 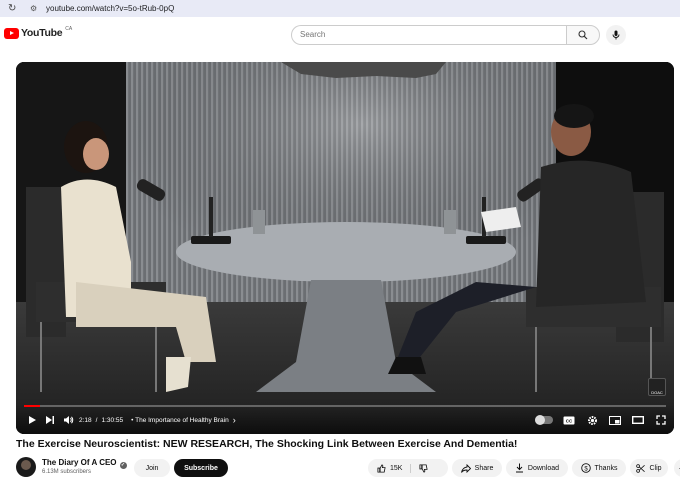 I want to click on autoplay-knob, so click(x=540, y=420).